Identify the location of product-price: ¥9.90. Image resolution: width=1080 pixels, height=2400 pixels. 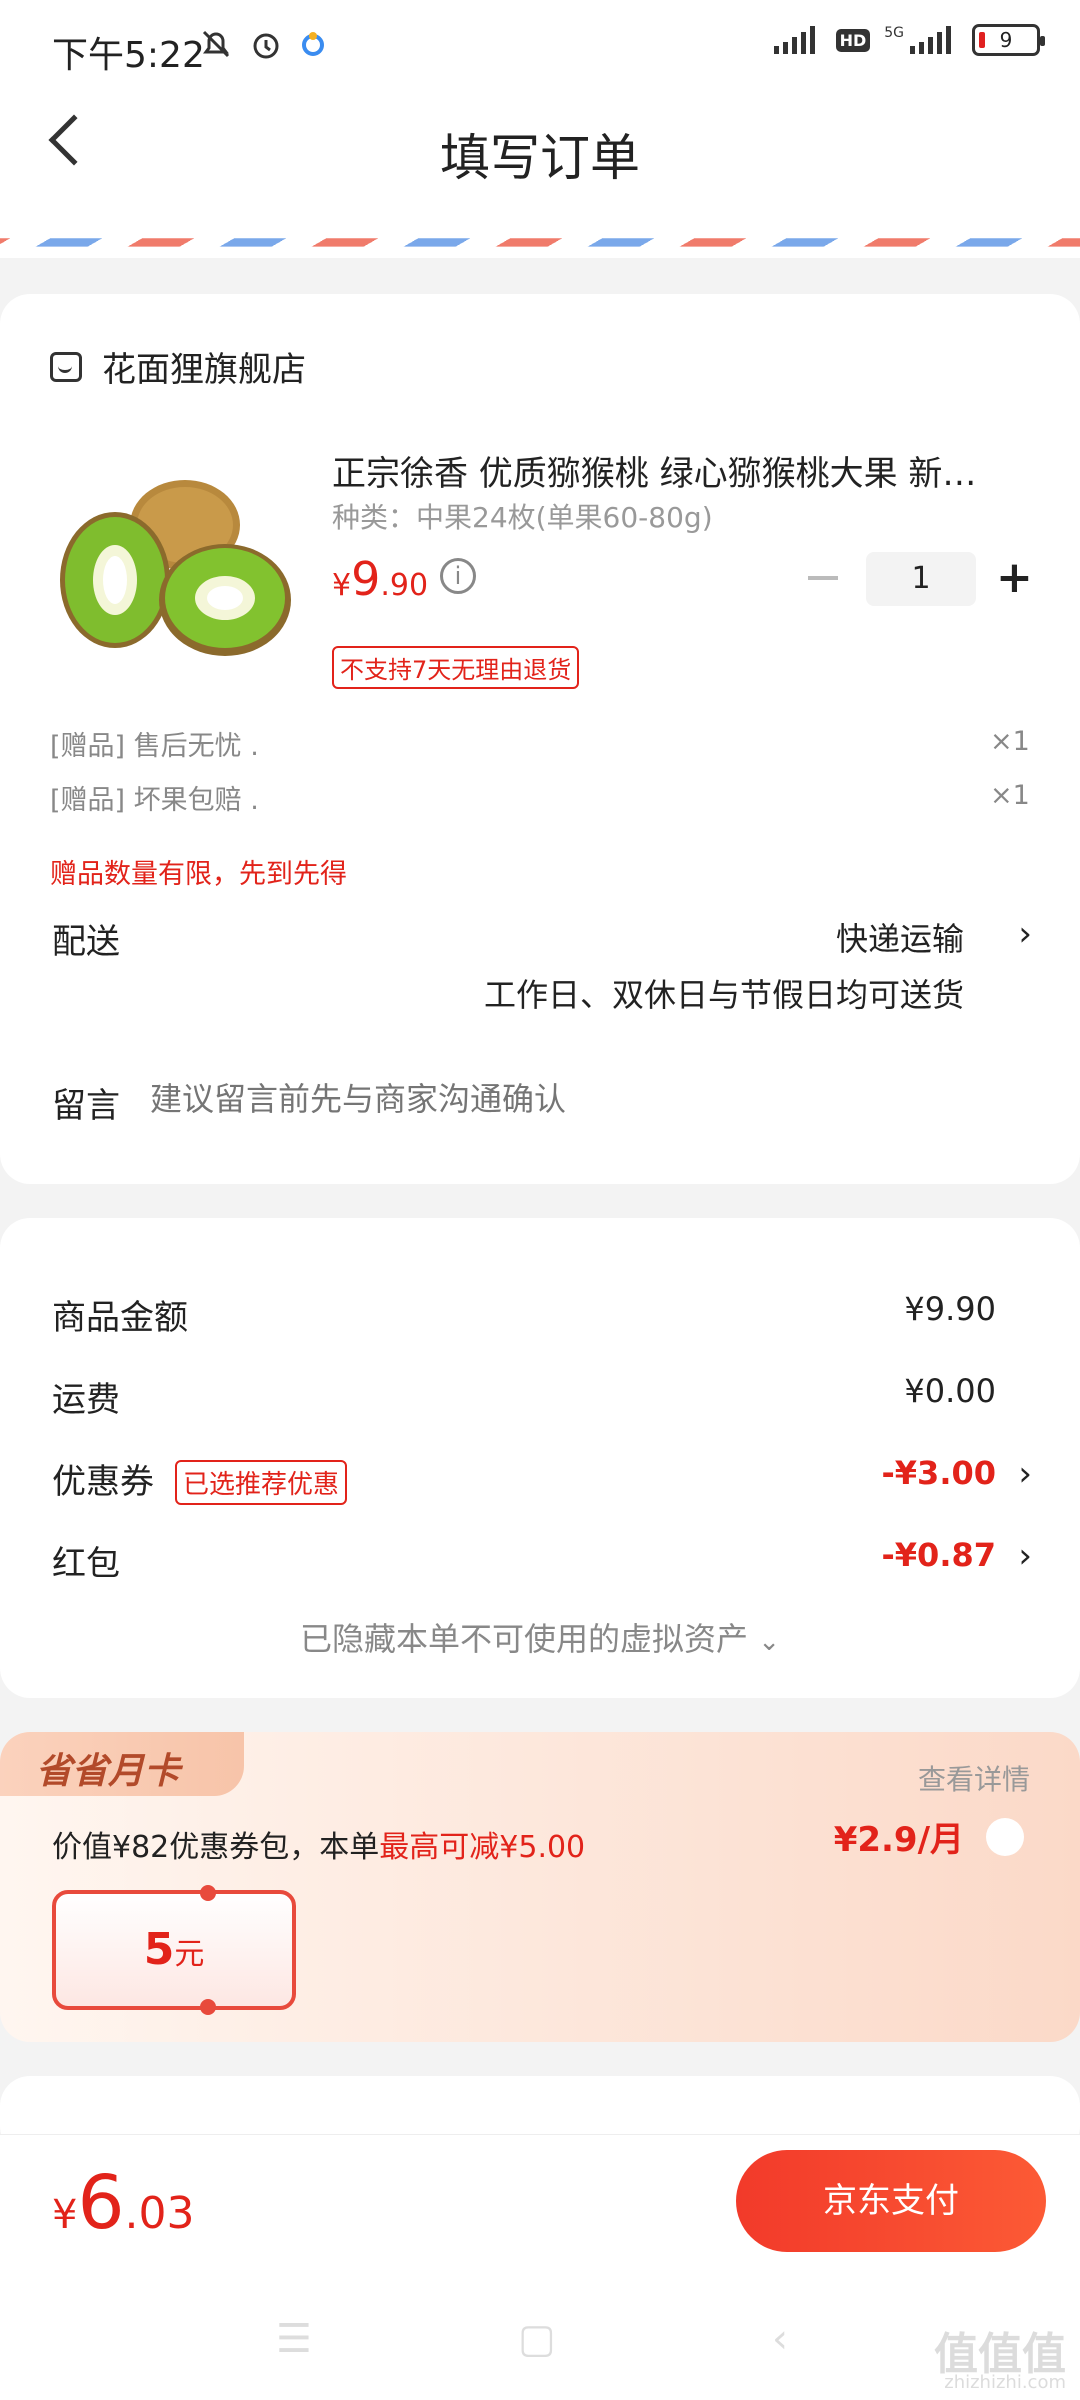
(380, 579).